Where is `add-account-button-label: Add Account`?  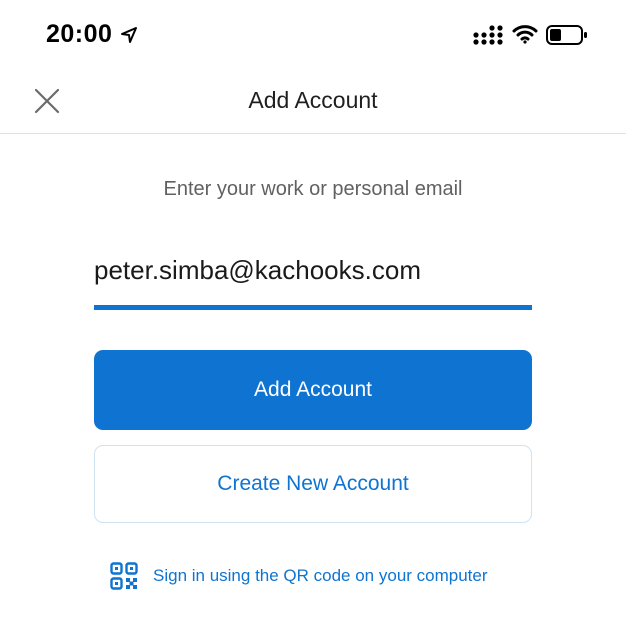
add-account-button-label: Add Account is located at coordinates (313, 389).